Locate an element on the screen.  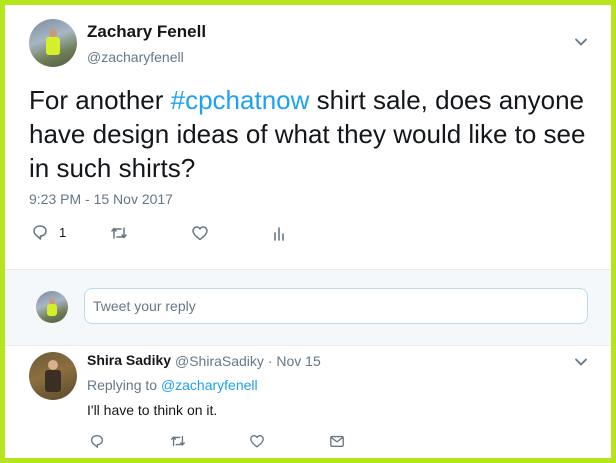
current-user-avatar is located at coordinates (52, 307).